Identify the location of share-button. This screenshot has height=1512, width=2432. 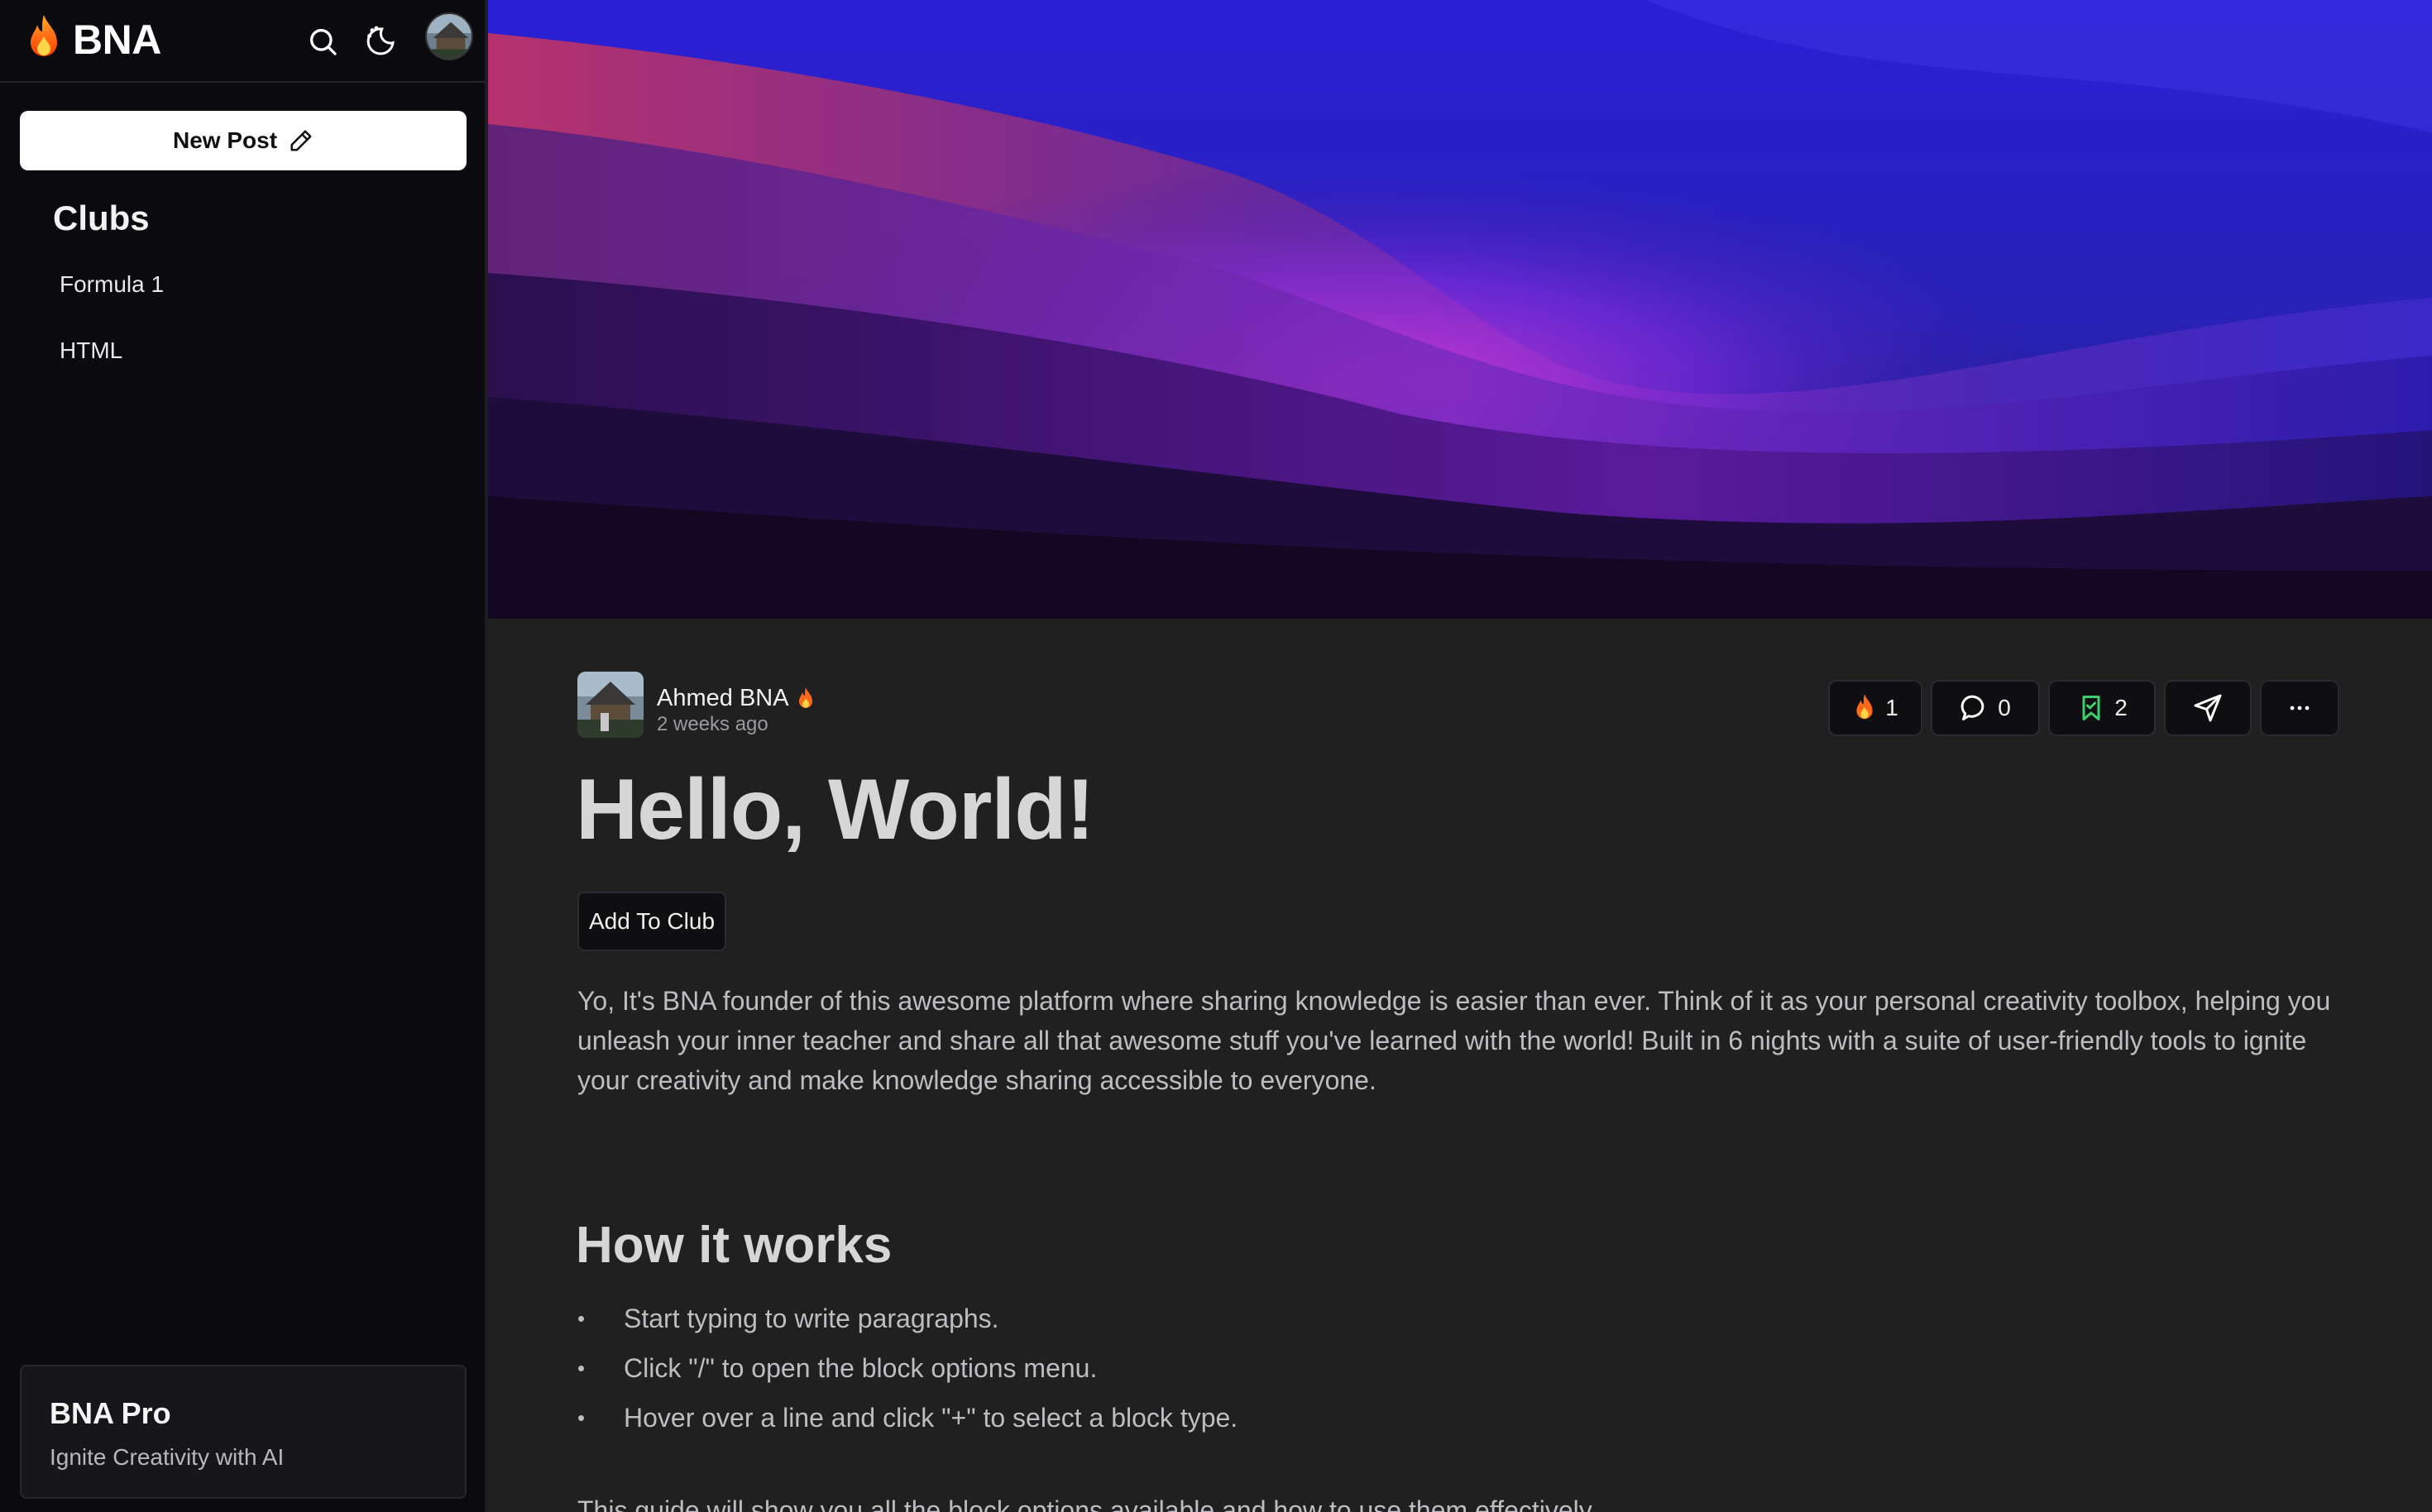
(2208, 708).